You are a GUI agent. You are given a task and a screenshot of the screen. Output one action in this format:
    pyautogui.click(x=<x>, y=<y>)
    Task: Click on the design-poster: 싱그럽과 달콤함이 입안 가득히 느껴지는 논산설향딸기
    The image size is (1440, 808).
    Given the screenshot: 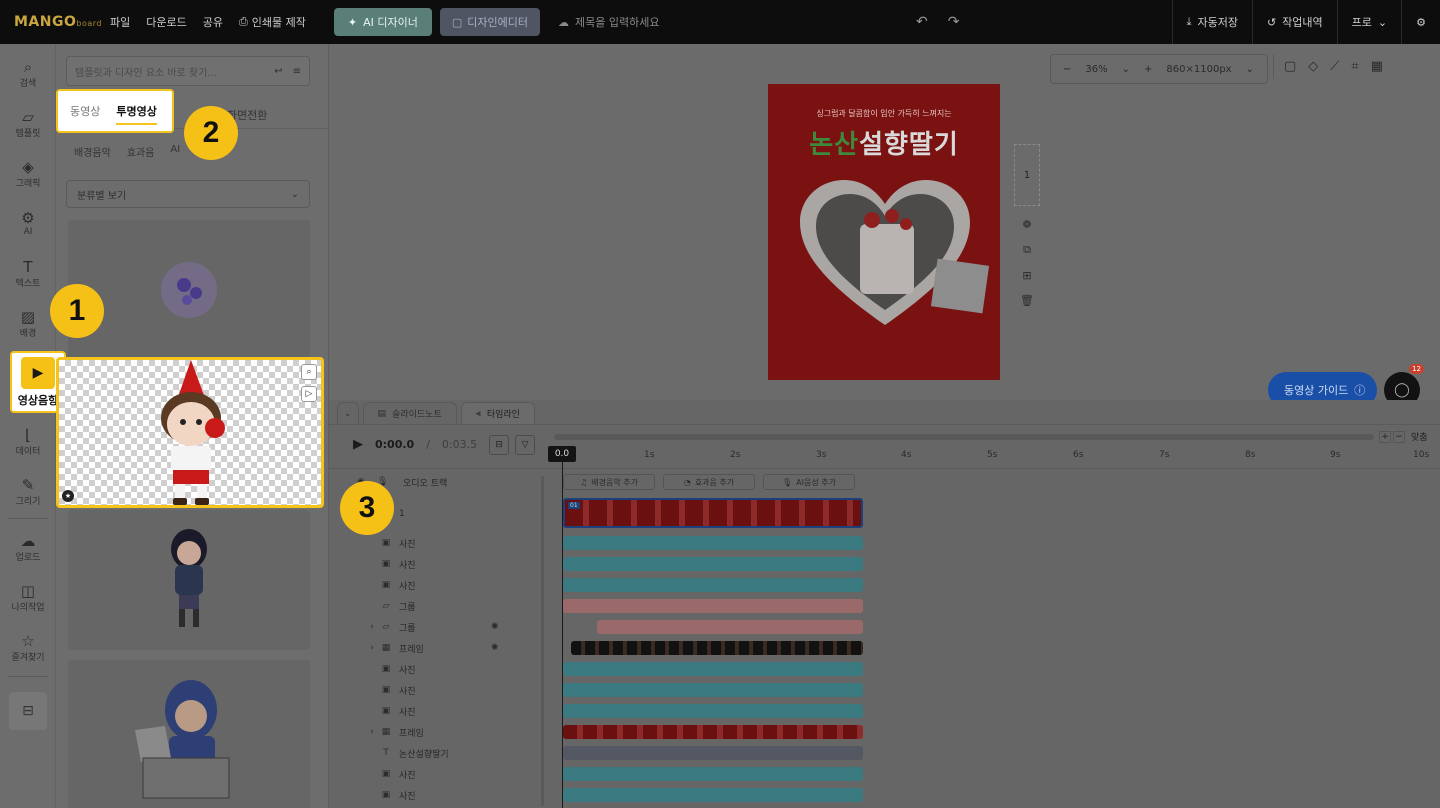 What is the action you would take?
    pyautogui.click(x=884, y=232)
    